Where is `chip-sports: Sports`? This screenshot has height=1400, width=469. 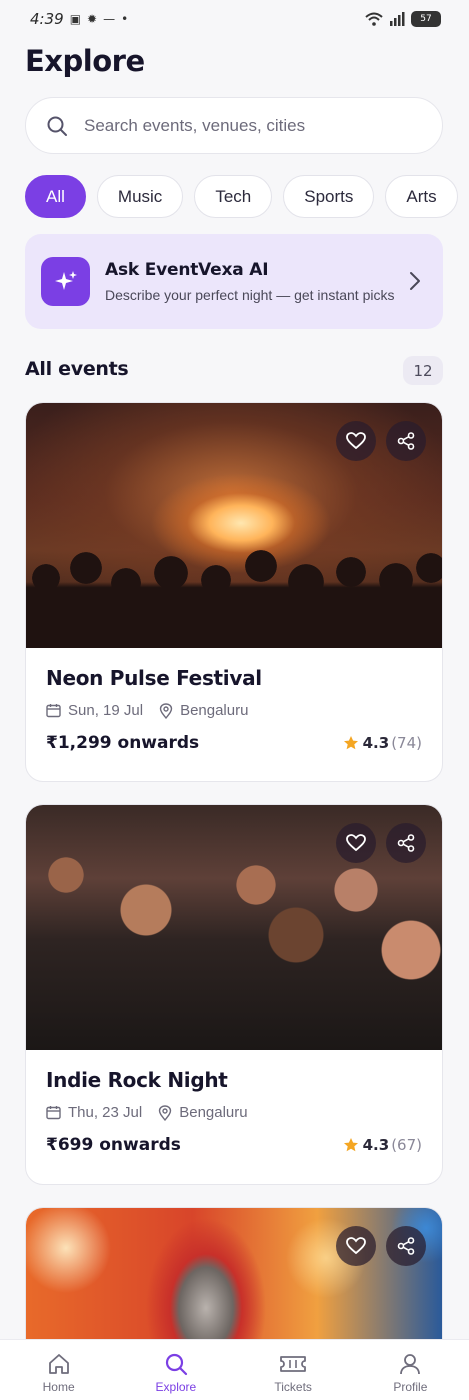 chip-sports: Sports is located at coordinates (329, 196).